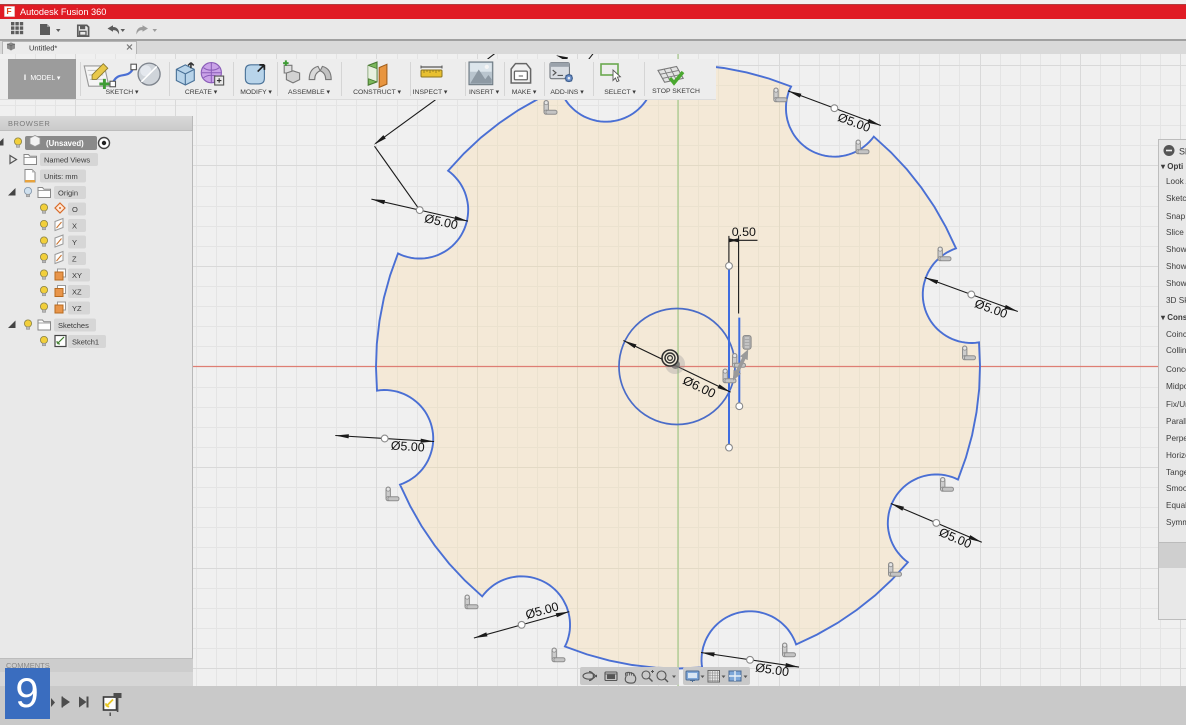 The height and width of the screenshot is (725, 1186). I want to click on svg-text: Sketch1, so click(85, 342).